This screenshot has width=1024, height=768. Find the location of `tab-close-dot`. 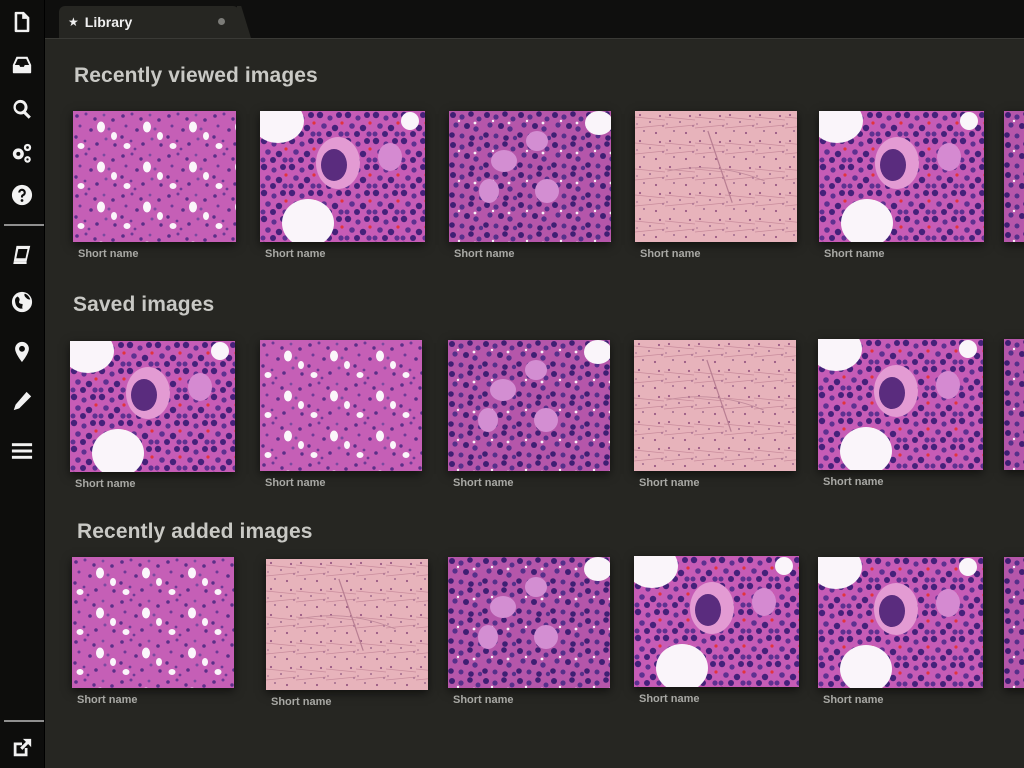

tab-close-dot is located at coordinates (221, 21).